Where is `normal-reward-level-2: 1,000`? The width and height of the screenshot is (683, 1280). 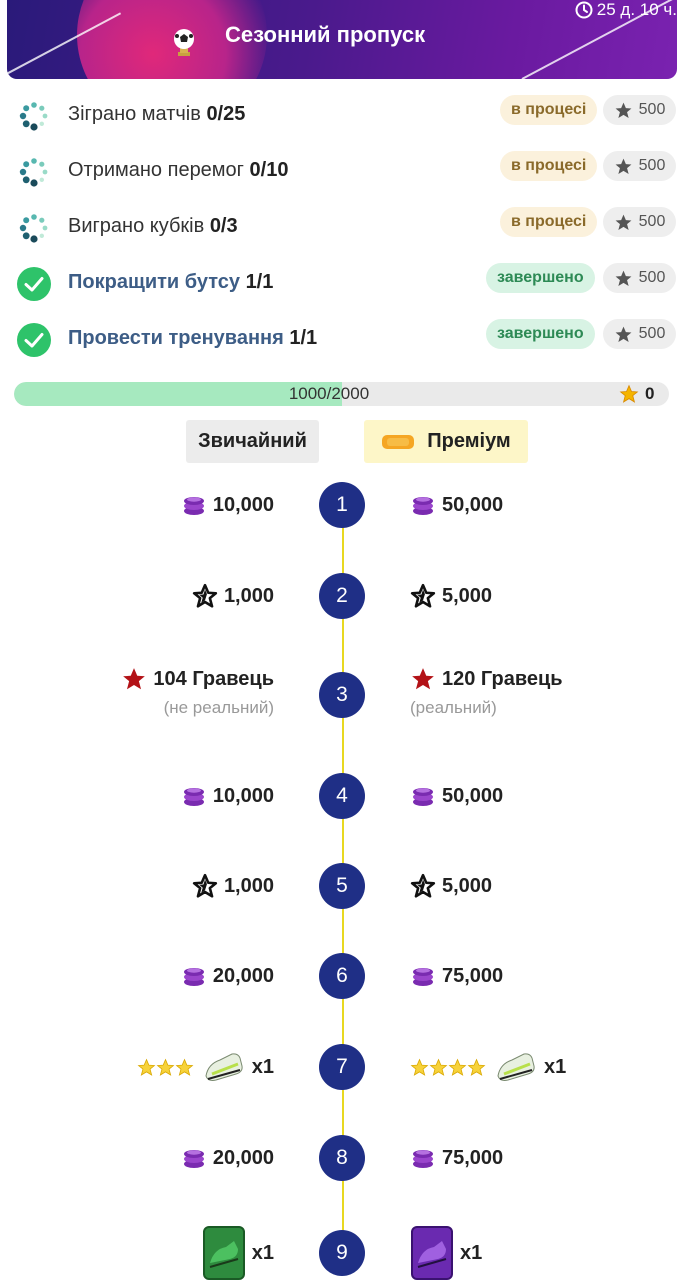 normal-reward-level-2: 1,000 is located at coordinates (233, 596).